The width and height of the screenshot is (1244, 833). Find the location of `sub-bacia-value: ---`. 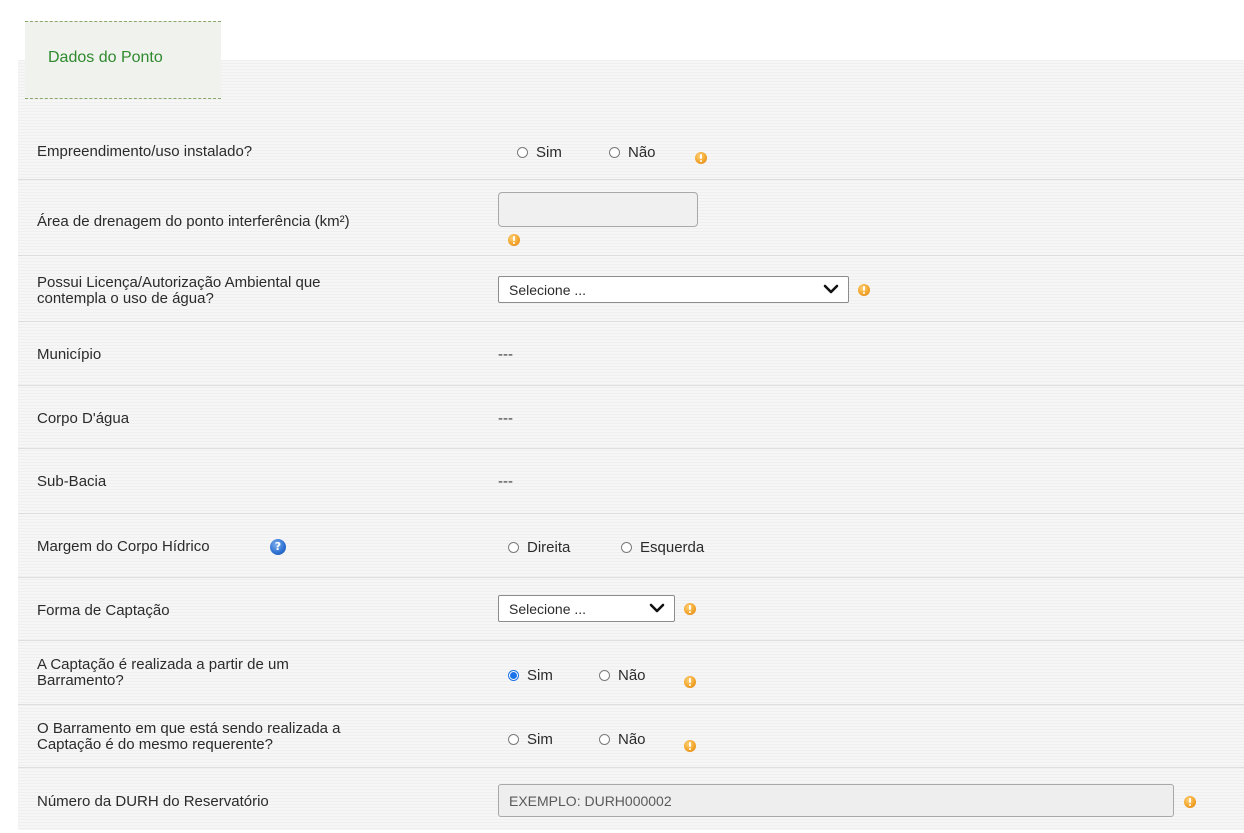

sub-bacia-value: --- is located at coordinates (505, 481).